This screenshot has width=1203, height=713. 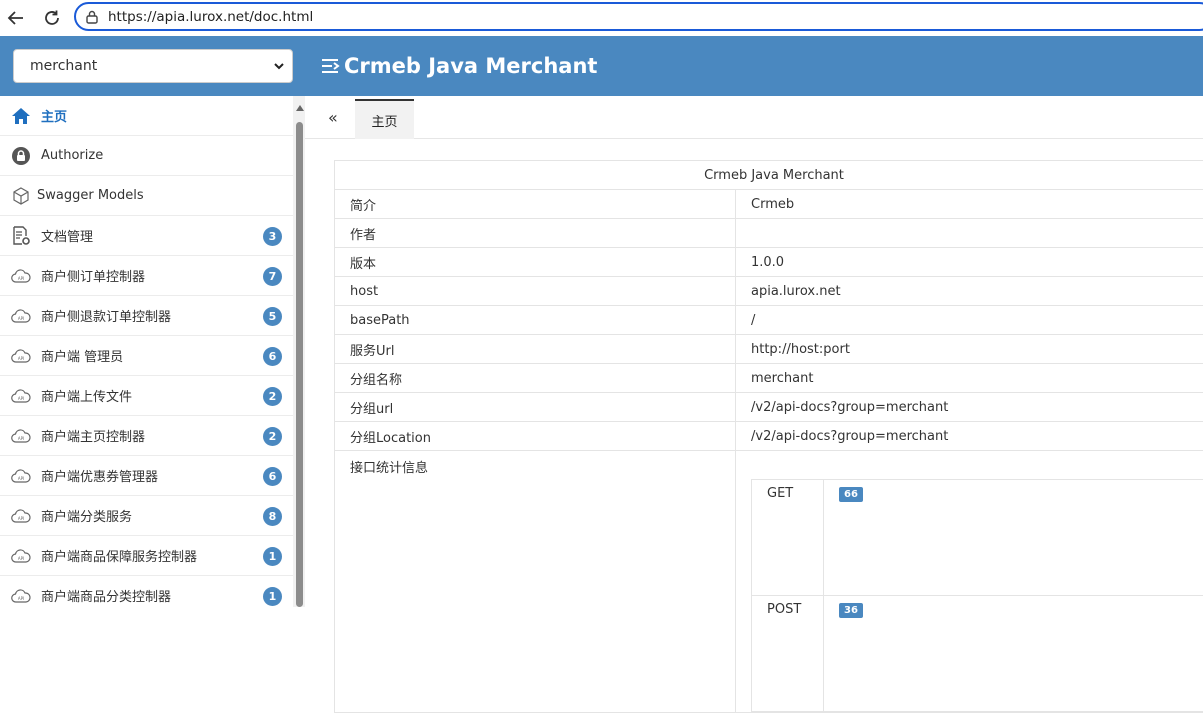 I want to click on group-select: merchant, so click(x=153, y=66).